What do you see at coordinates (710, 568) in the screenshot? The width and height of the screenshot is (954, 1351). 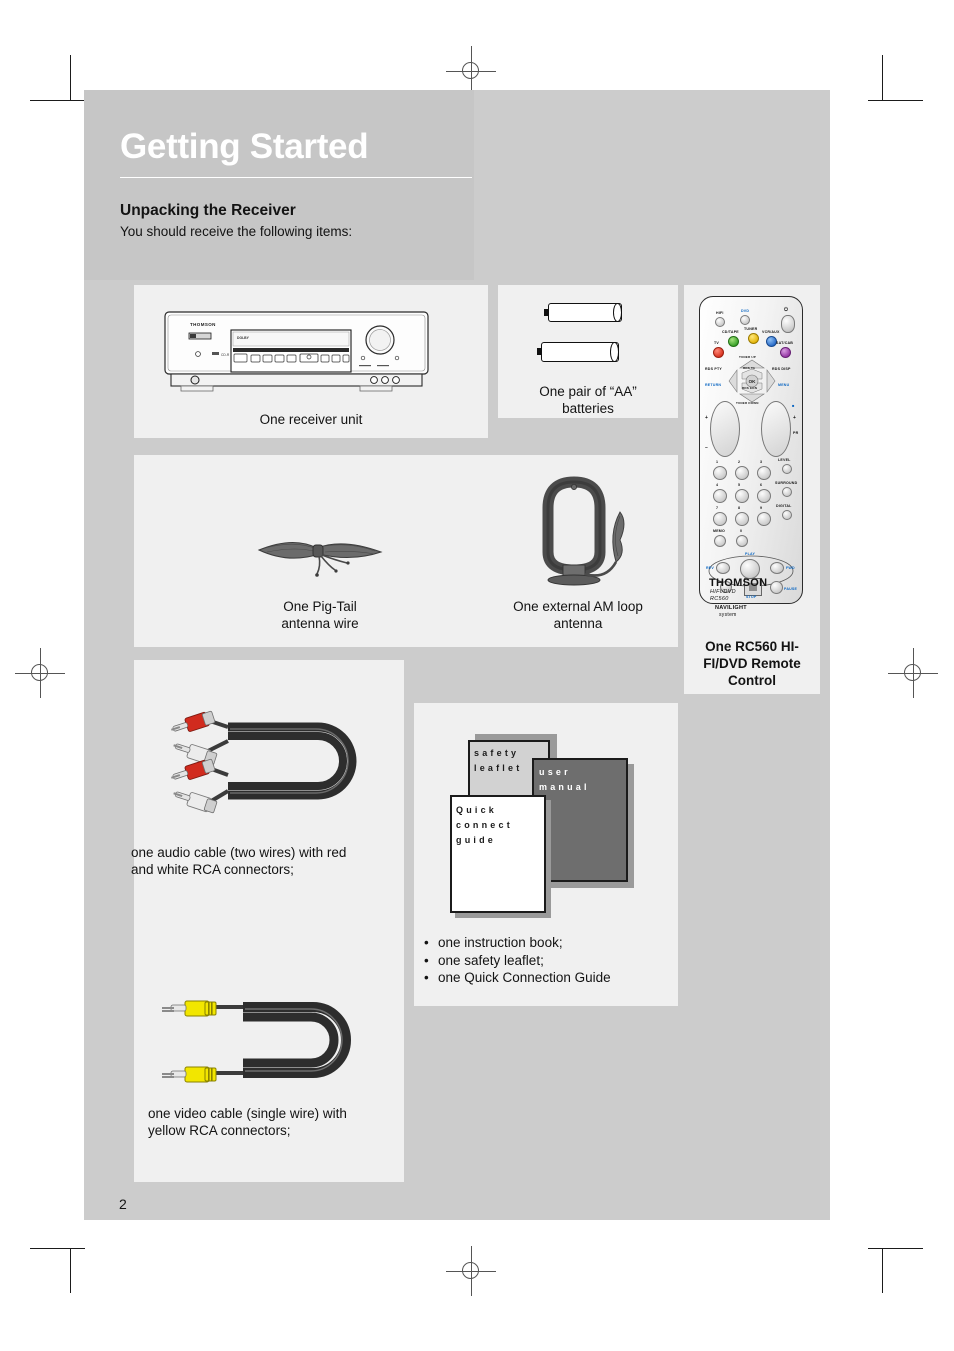 I see `remote-label-rev: REV` at bounding box center [710, 568].